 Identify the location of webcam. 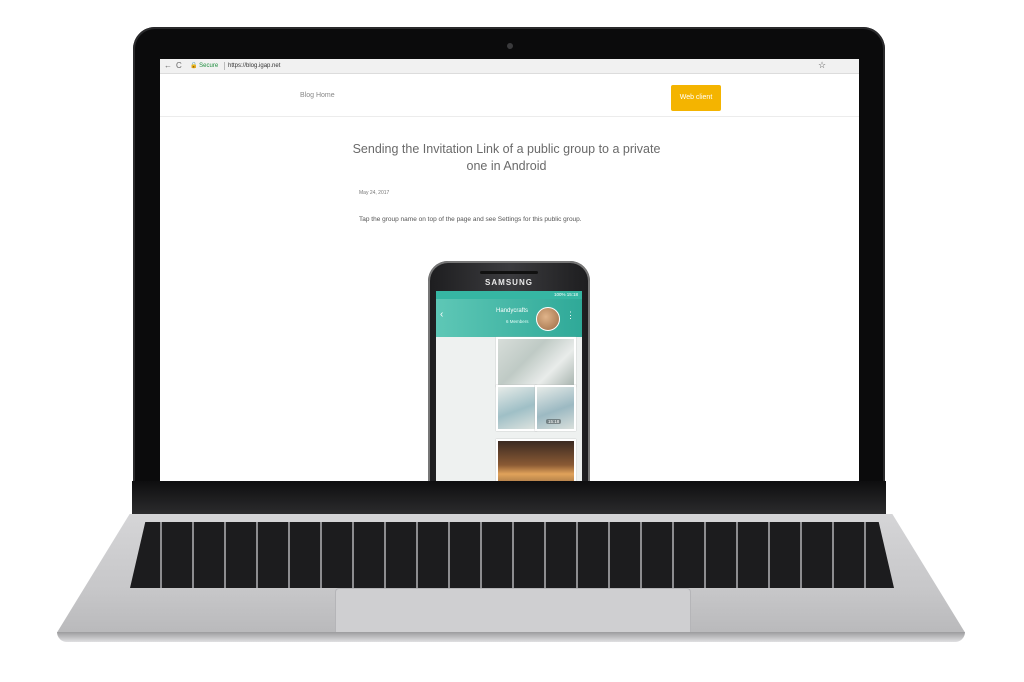
(510, 46).